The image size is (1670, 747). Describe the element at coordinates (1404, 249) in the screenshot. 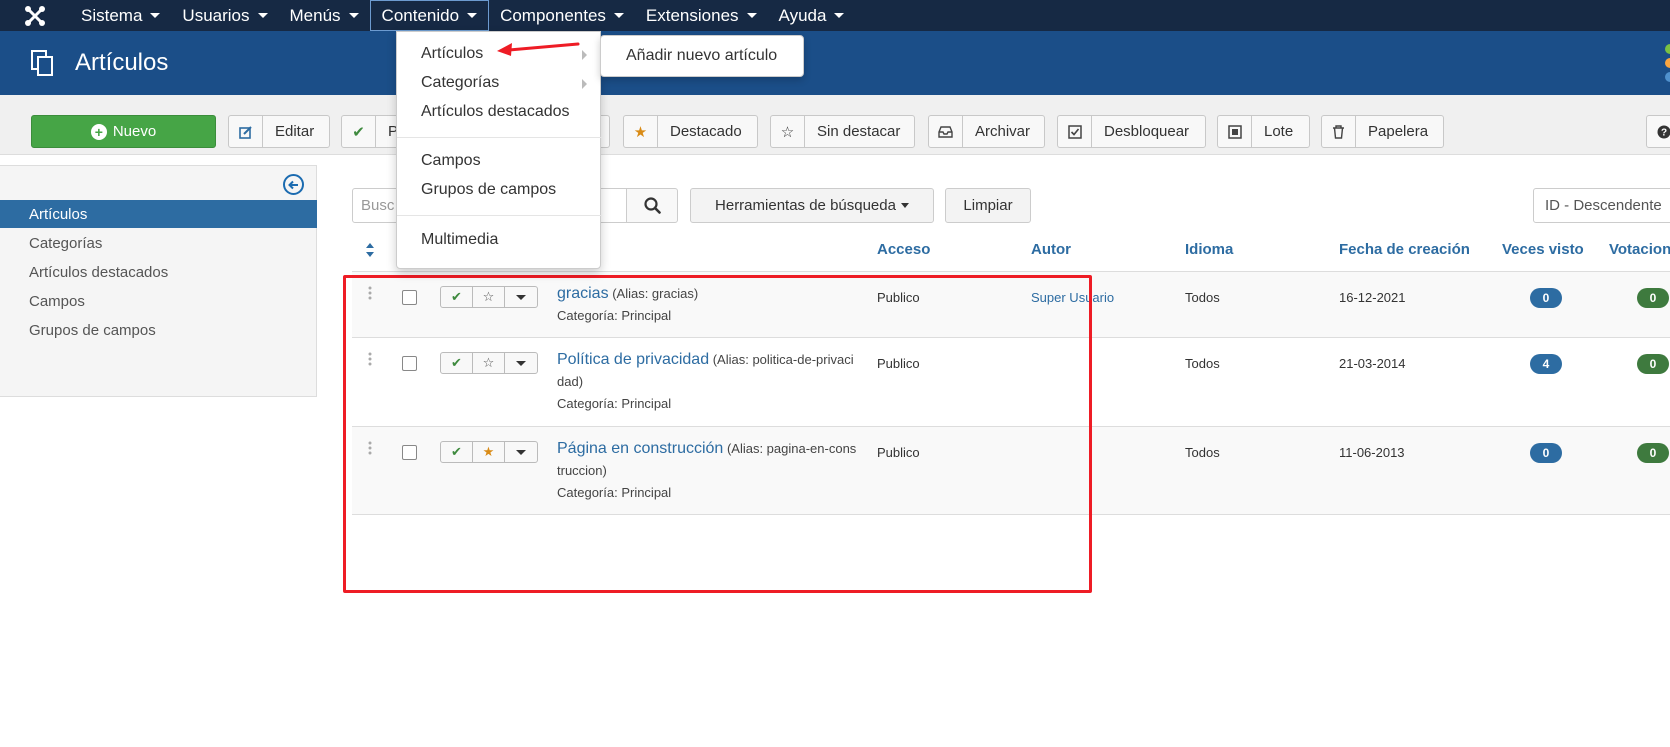

I see `column-header-created: Fecha de creación` at that location.